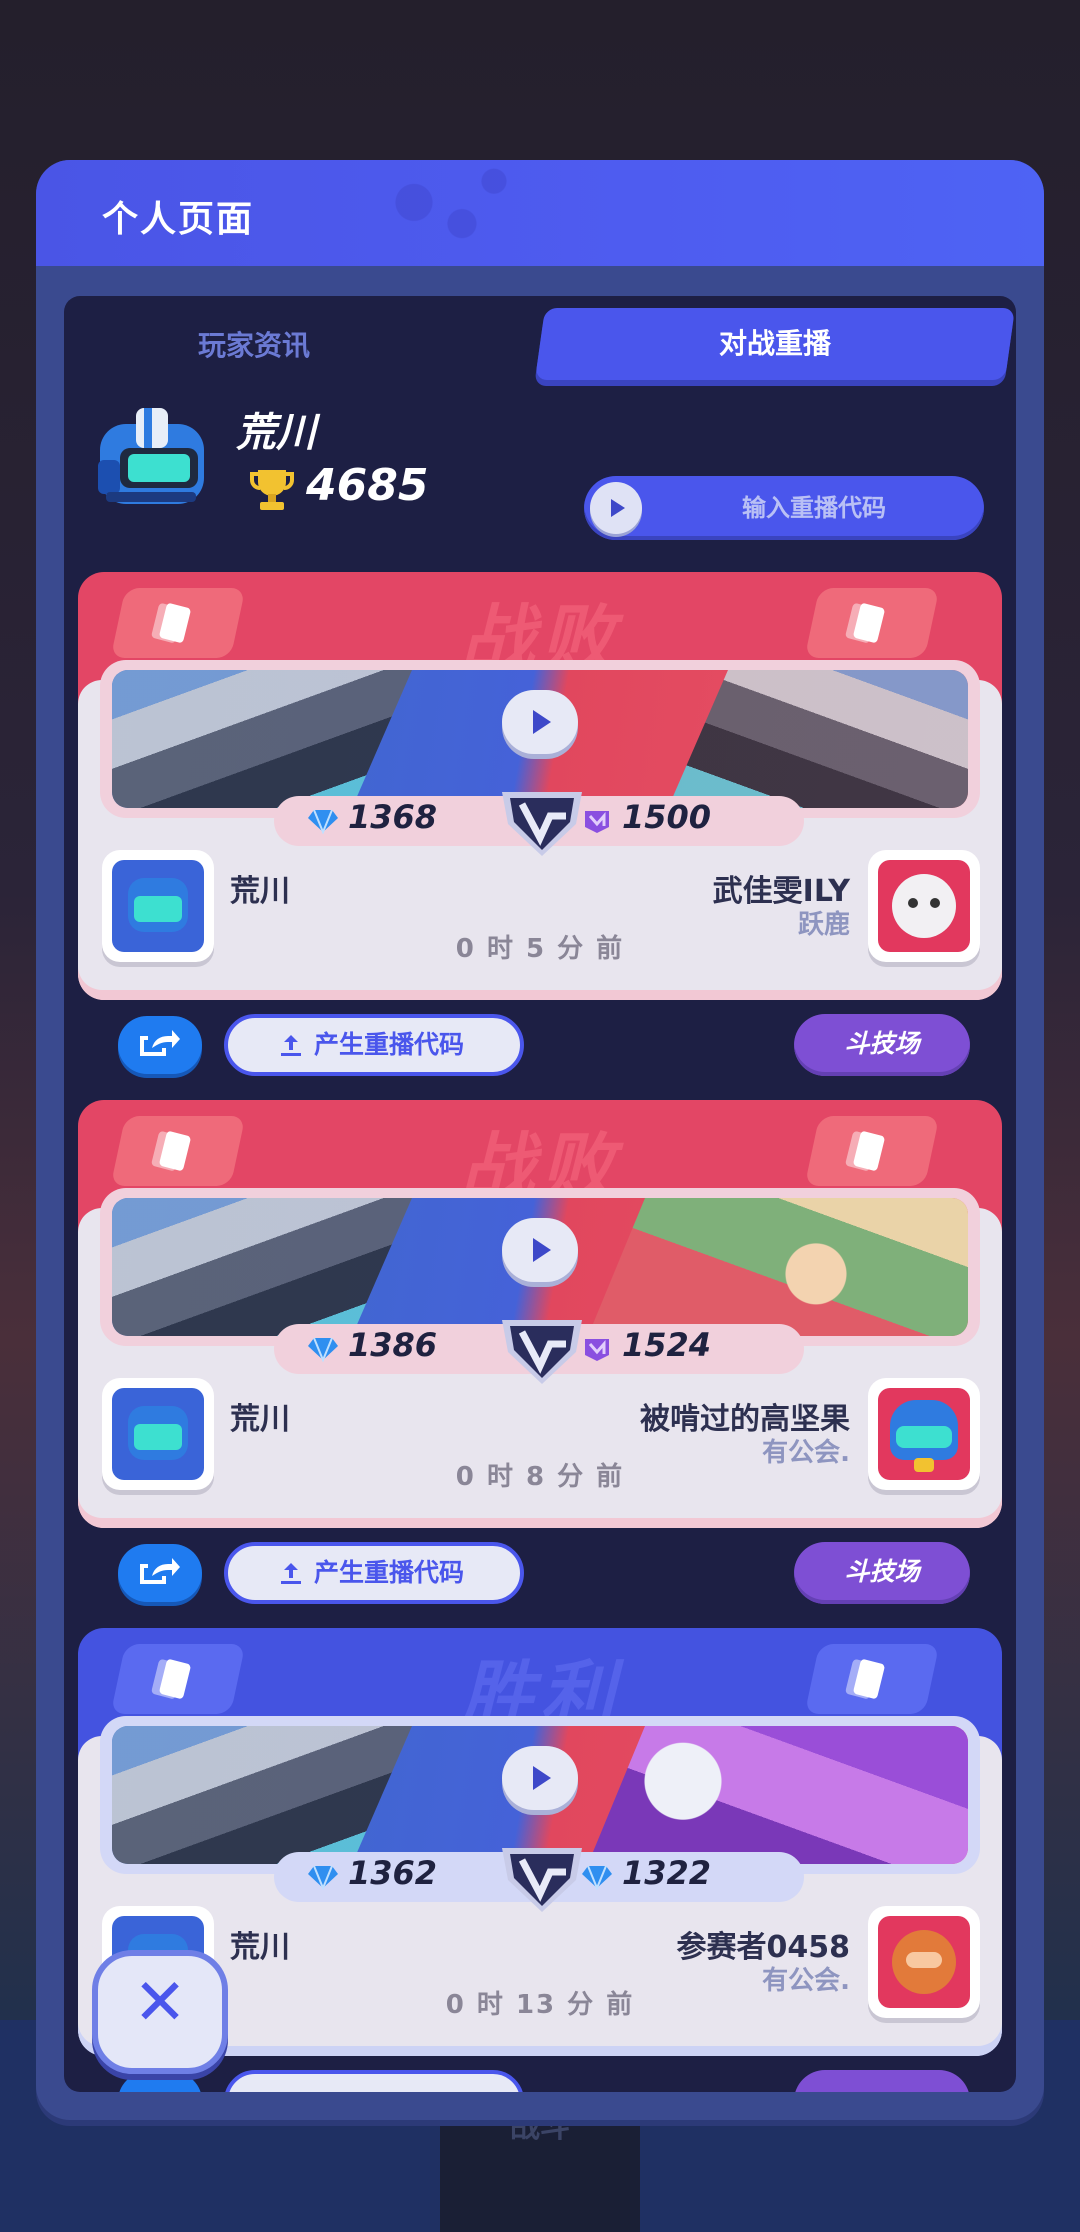  I want to click on right-score: 1322, so click(667, 1873).